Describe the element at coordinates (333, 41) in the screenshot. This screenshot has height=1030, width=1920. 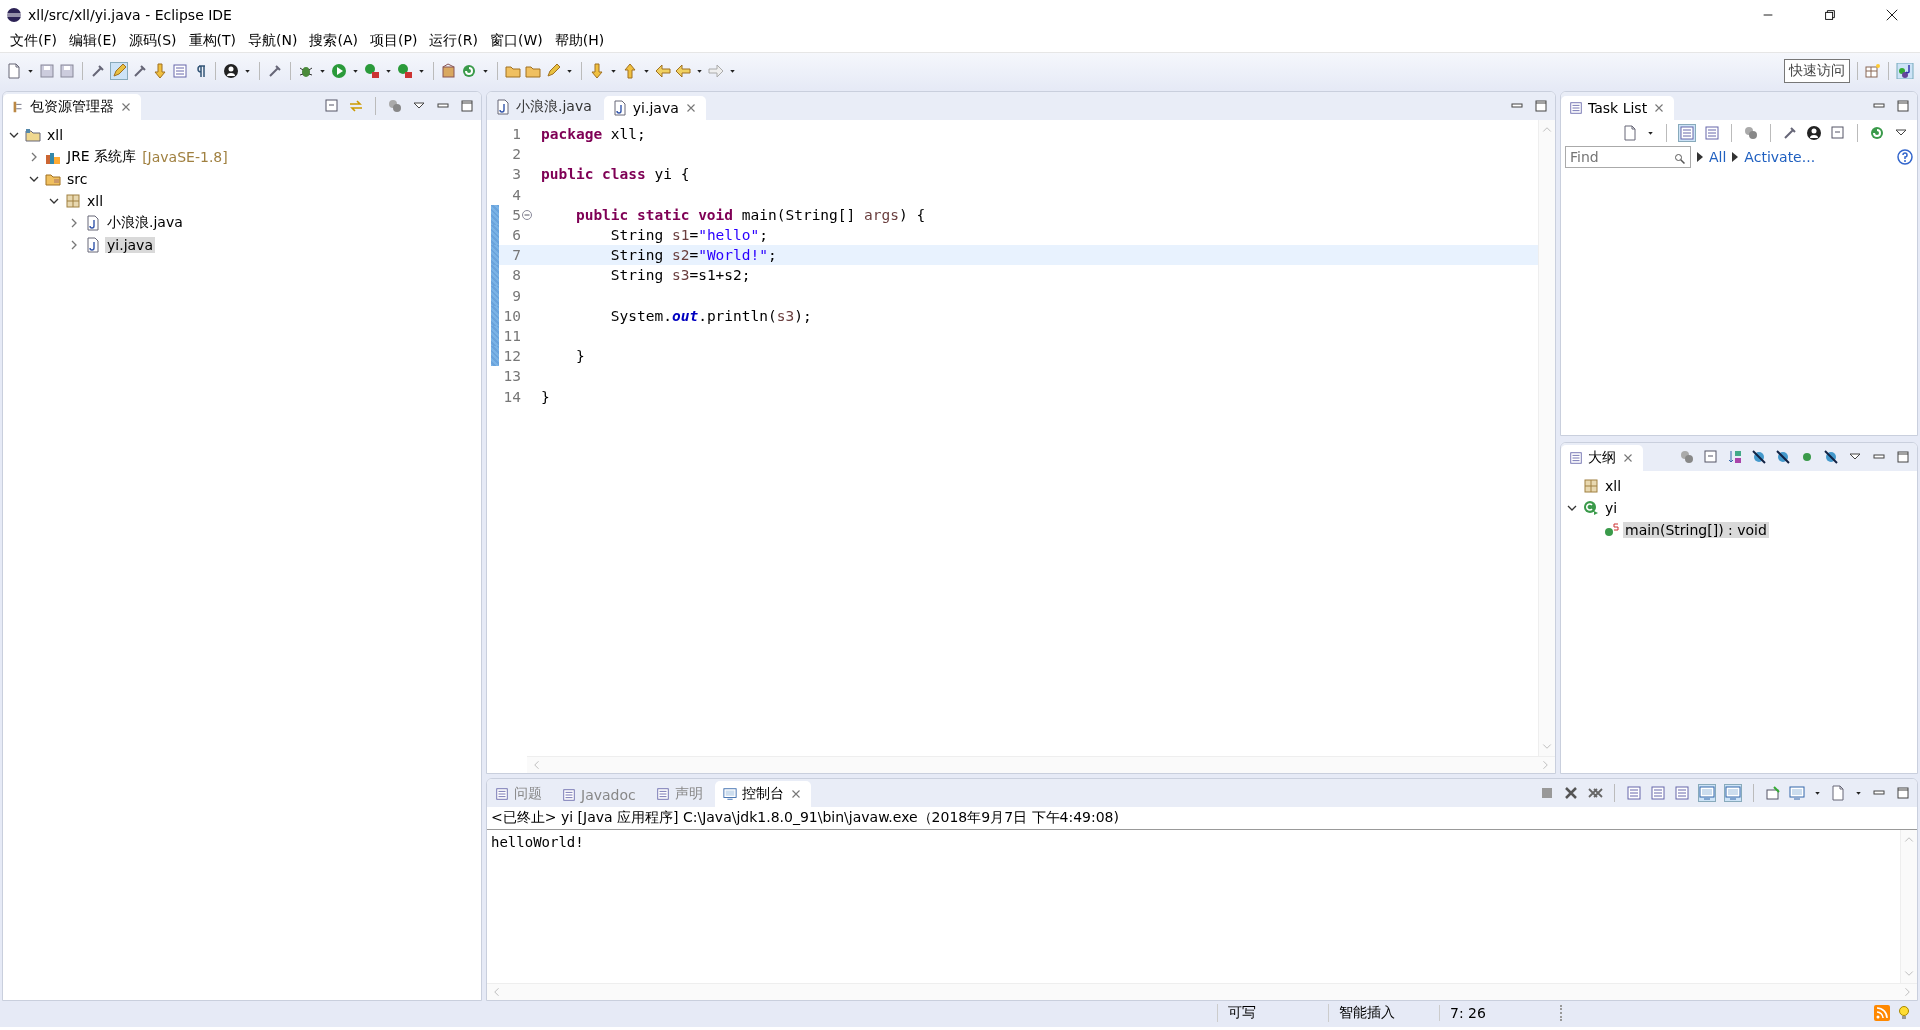
I see `menu-item: 搜索(A)` at that location.